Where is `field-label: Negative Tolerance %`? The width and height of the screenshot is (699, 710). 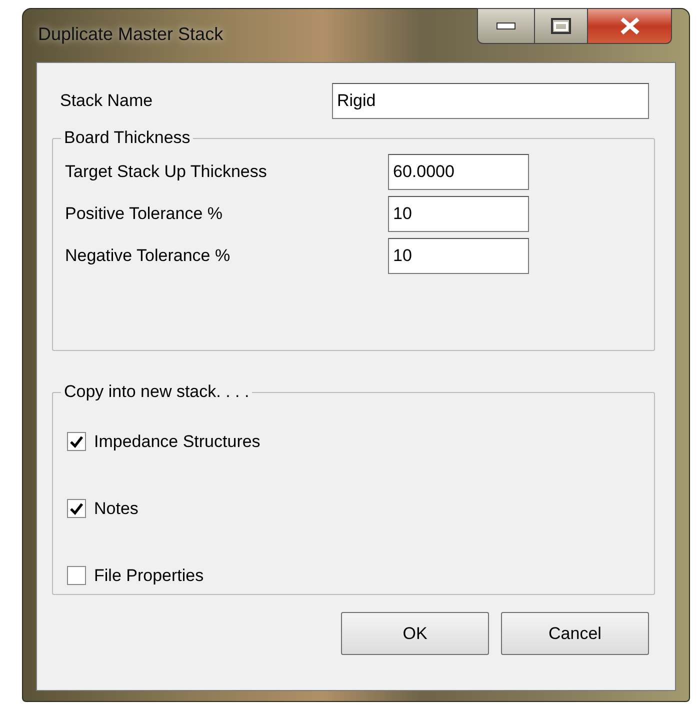
field-label: Negative Tolerance % is located at coordinates (148, 255).